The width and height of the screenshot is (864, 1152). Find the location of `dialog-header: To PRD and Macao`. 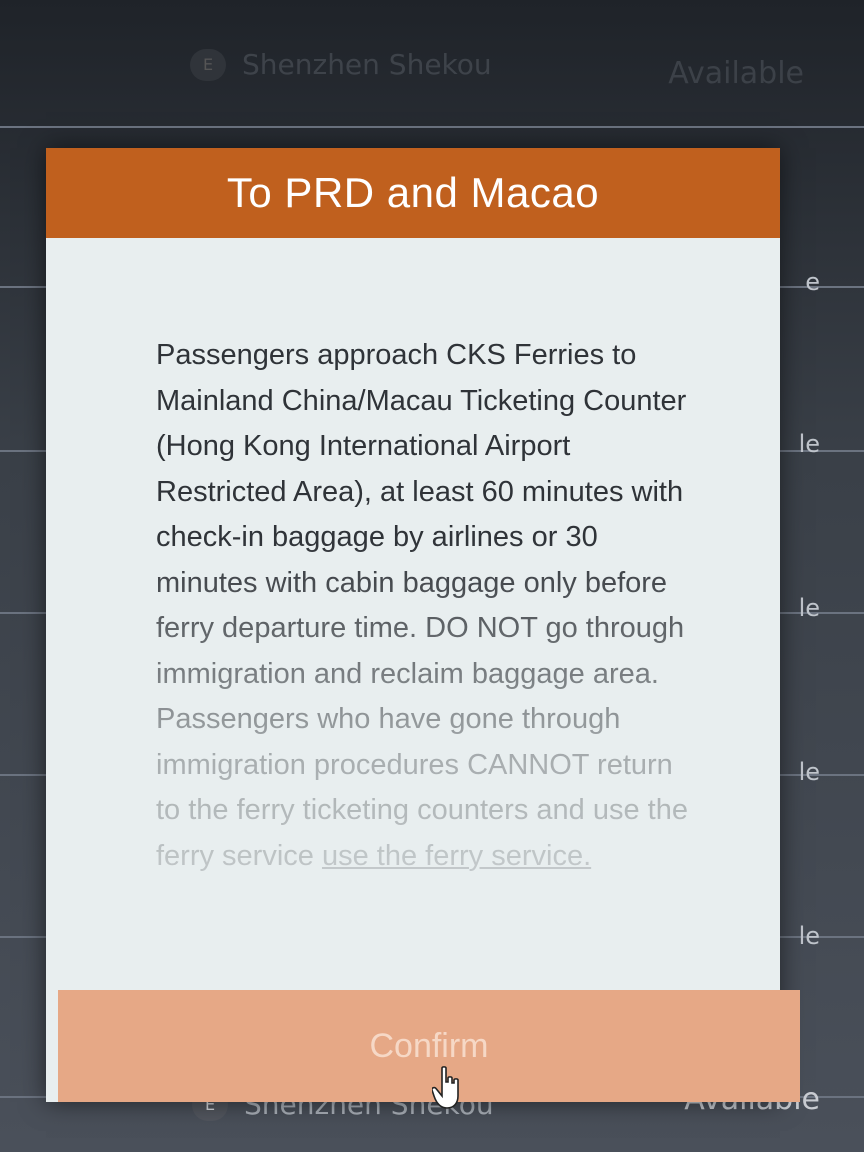

dialog-header: To PRD and Macao is located at coordinates (413, 193).